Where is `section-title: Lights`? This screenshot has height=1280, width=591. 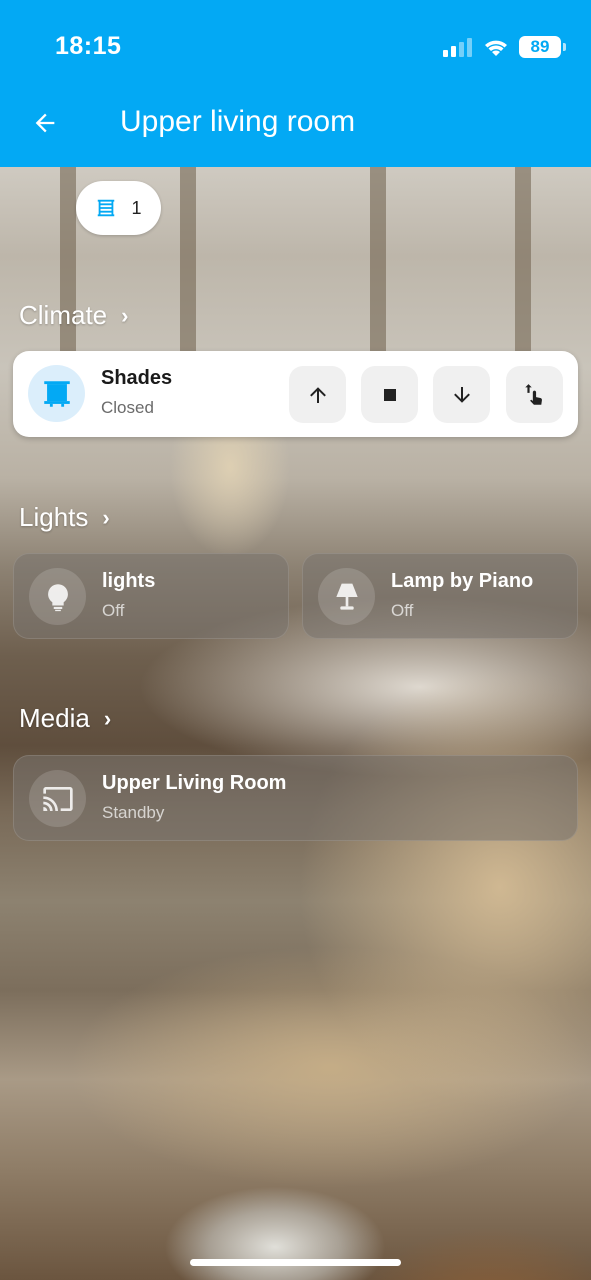
section-title: Lights is located at coordinates (54, 517).